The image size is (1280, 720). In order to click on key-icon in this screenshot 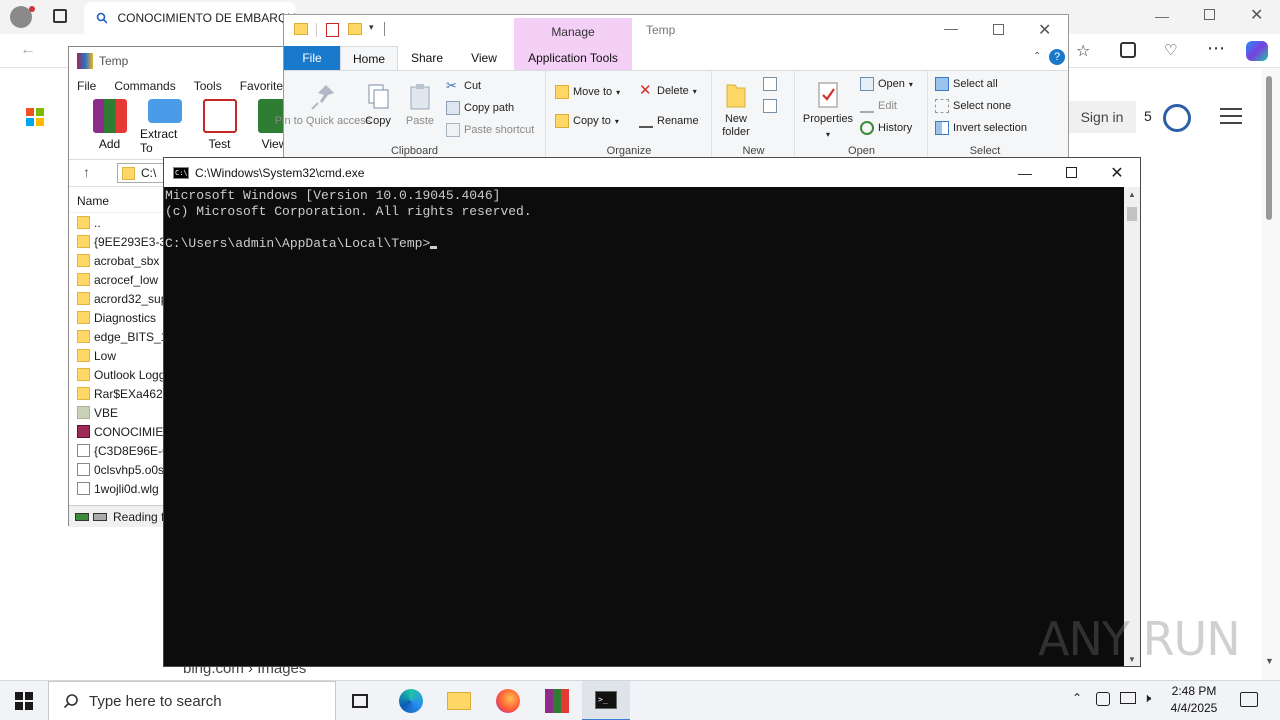, I will do `click(100, 516)`.